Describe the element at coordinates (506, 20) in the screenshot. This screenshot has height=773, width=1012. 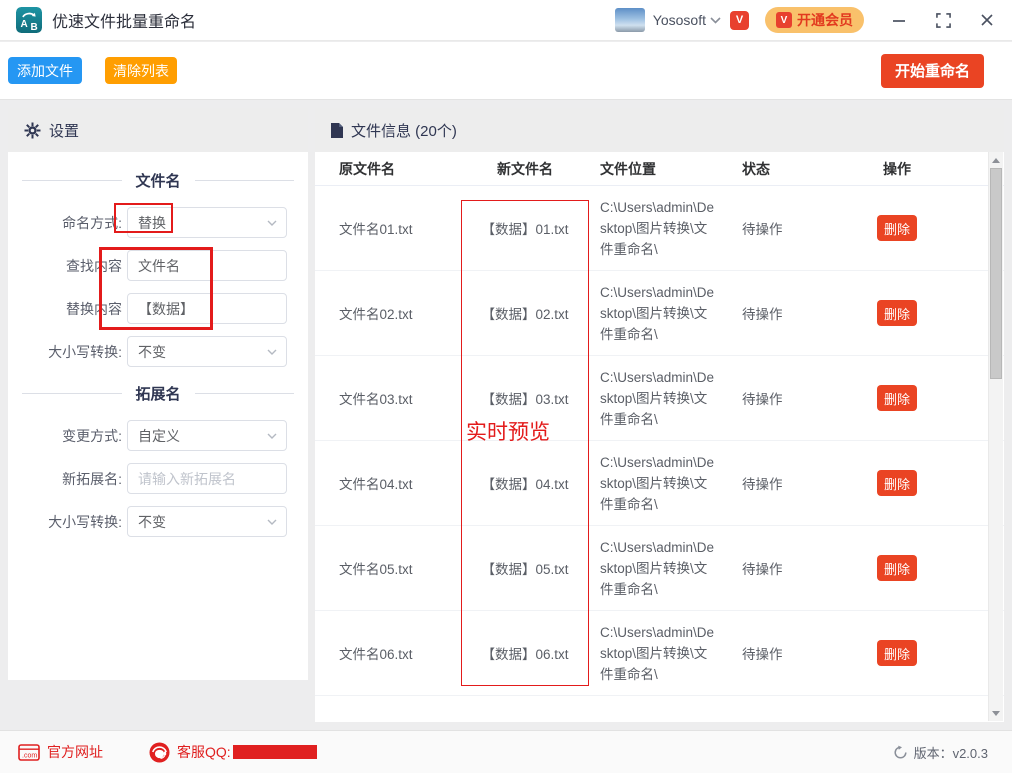
I see `title-bar: A B 优速文件批量重命名 Yososoft V V 开通会员` at that location.